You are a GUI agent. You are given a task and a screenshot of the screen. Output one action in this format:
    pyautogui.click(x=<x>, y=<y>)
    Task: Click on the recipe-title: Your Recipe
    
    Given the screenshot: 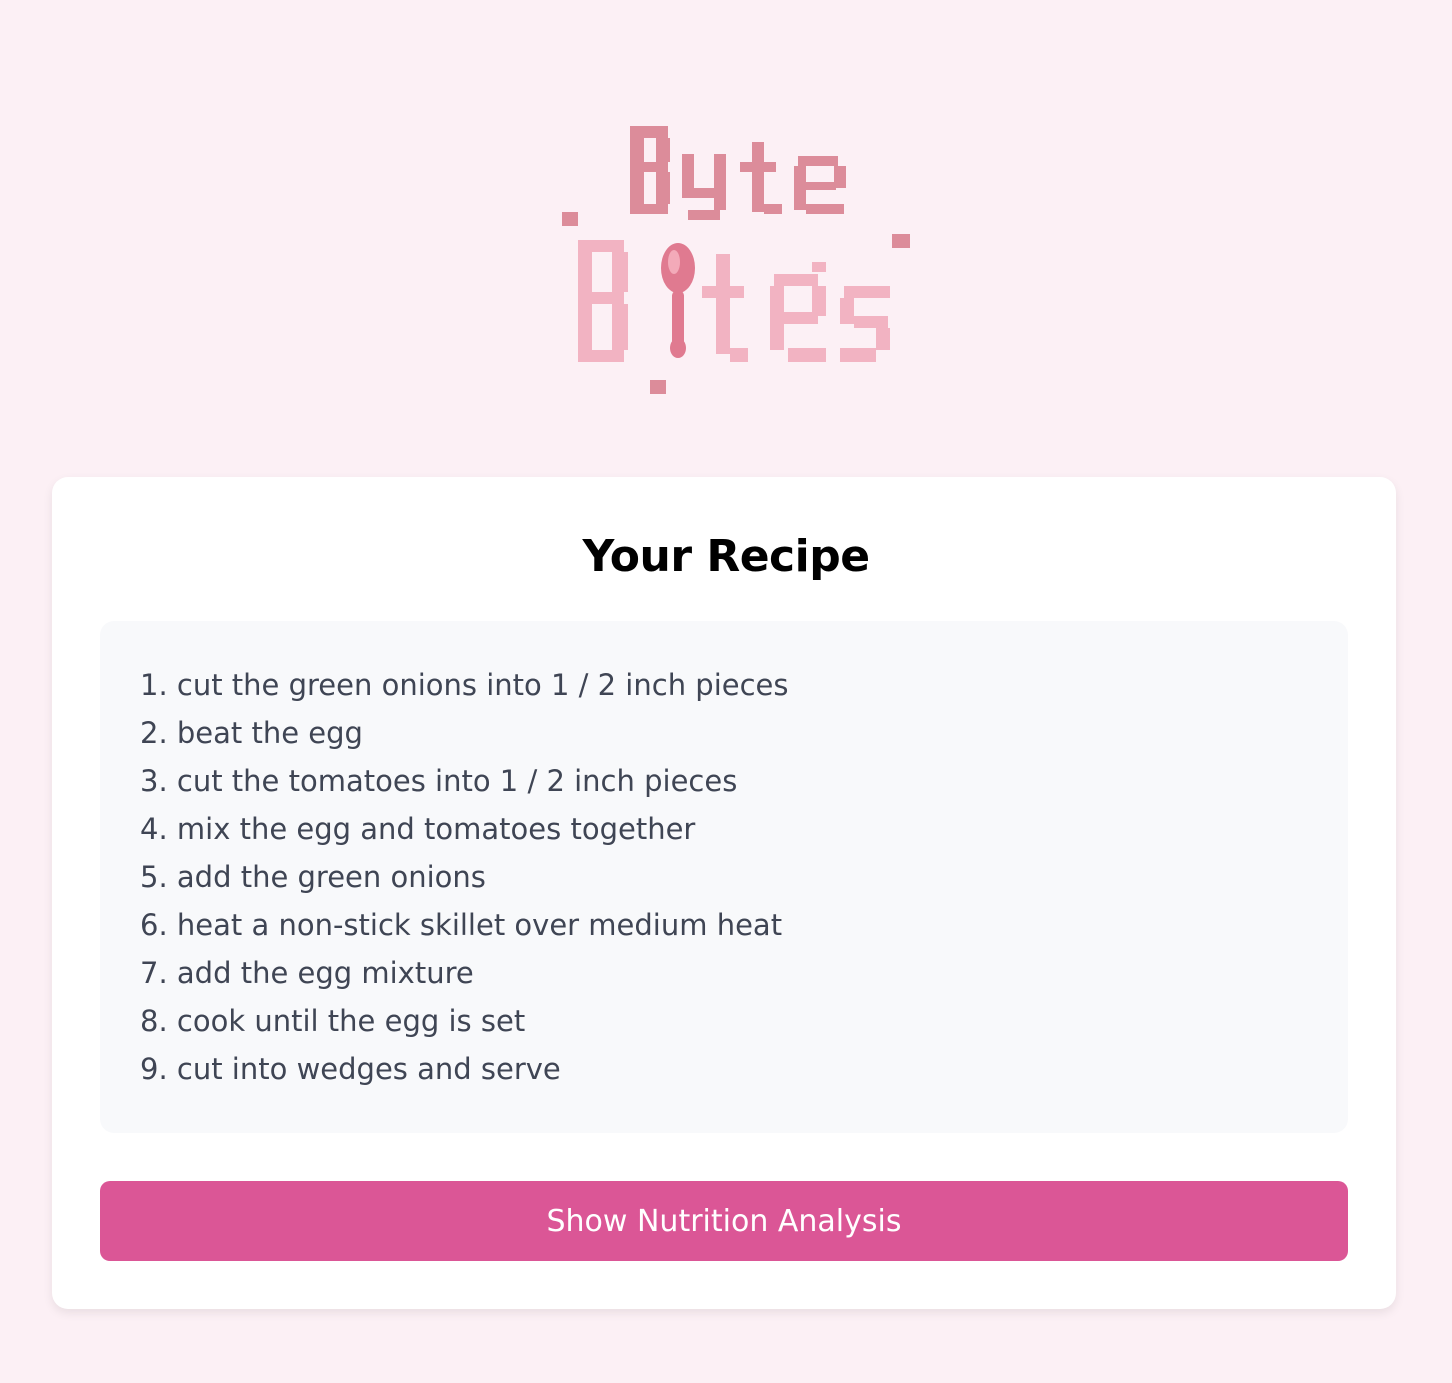 What is the action you would take?
    pyautogui.click(x=726, y=556)
    